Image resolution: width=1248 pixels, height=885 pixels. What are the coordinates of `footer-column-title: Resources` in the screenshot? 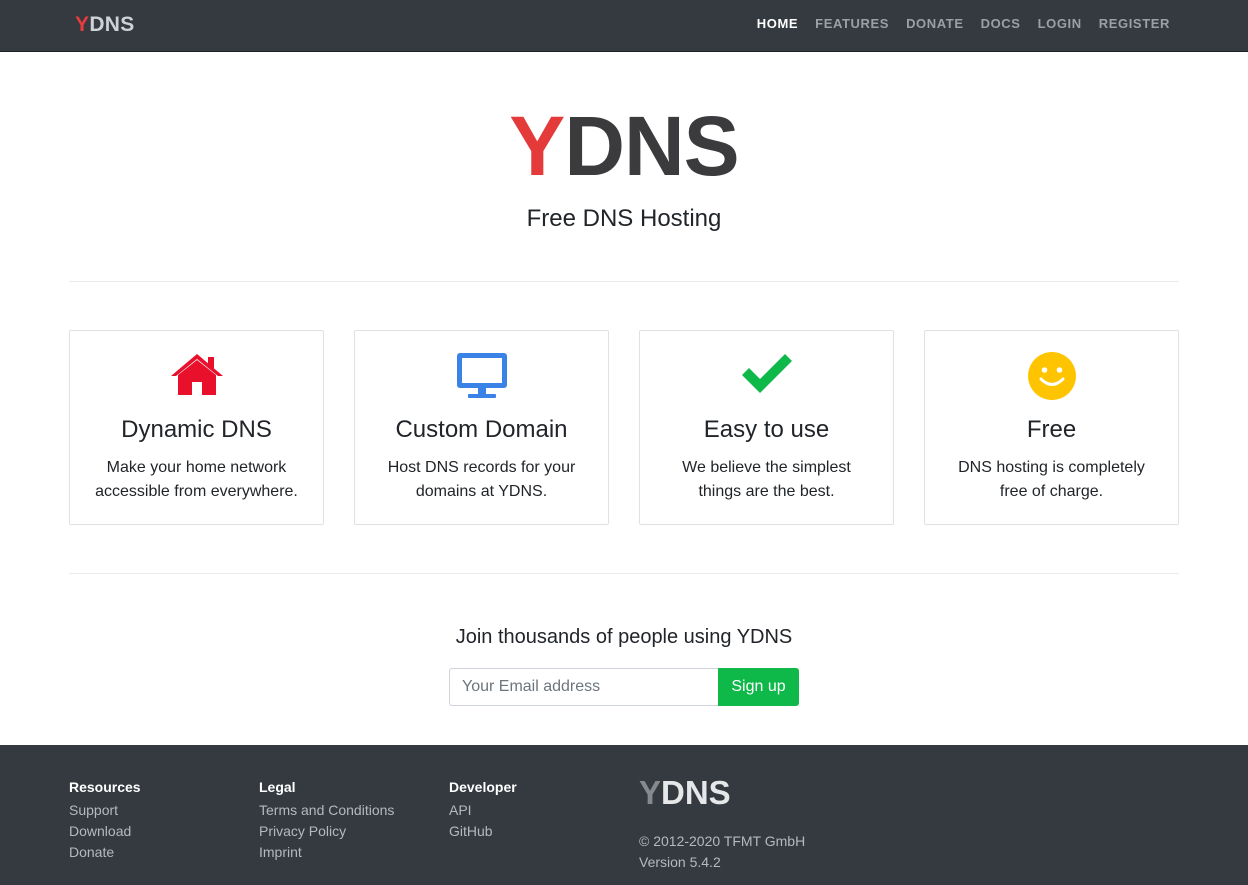 It's located at (105, 787).